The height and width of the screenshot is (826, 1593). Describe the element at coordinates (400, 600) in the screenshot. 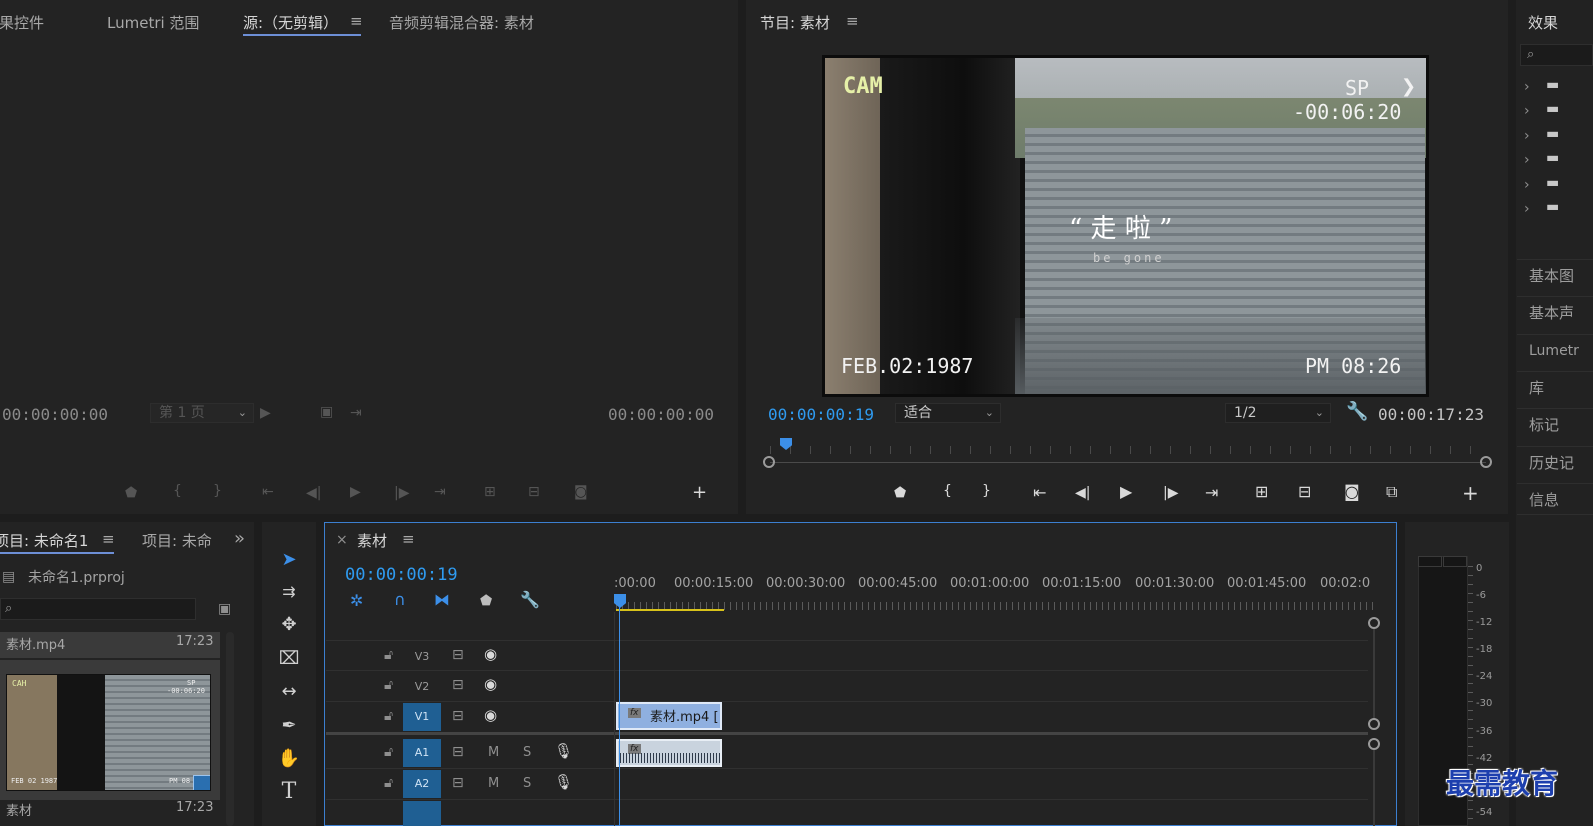

I see `snap-magnet-icon: ∩` at that location.